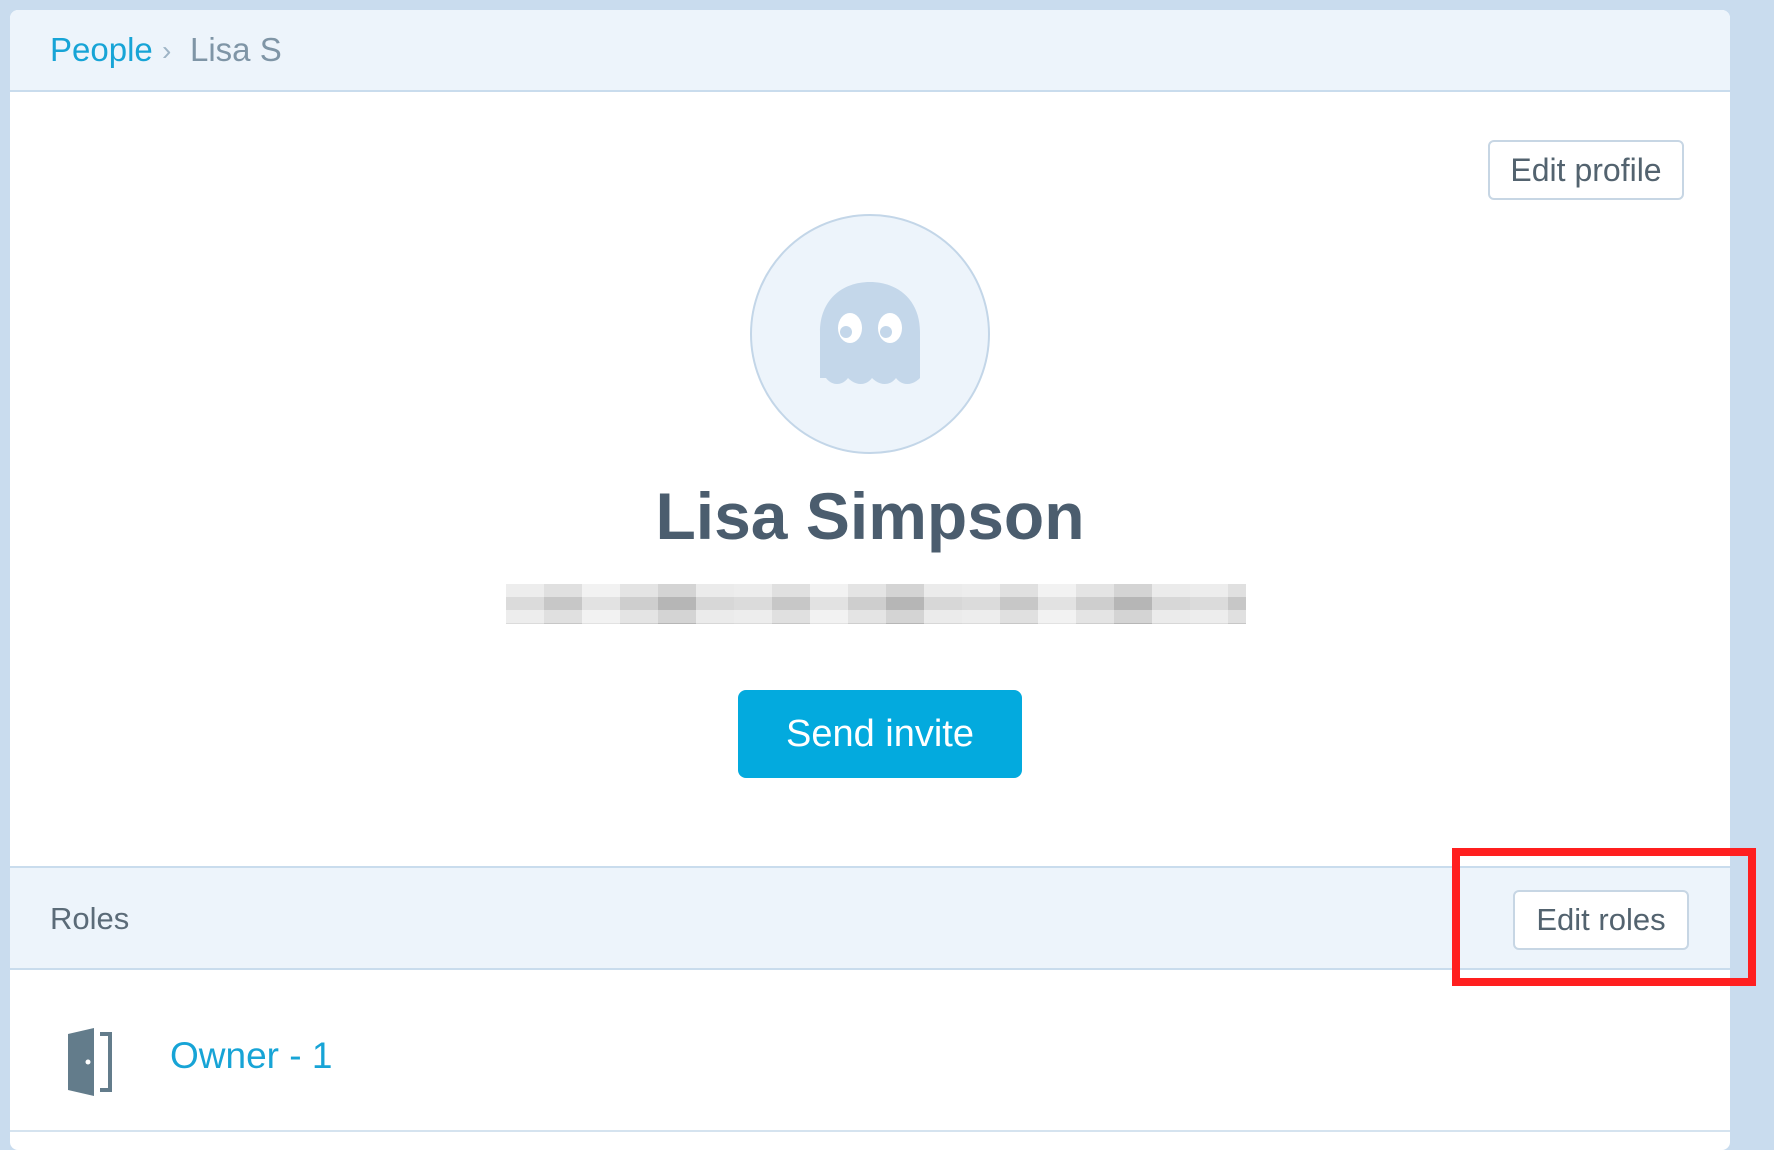 The width and height of the screenshot is (1774, 1150). What do you see at coordinates (876, 604) in the screenshot?
I see `email-redacted` at bounding box center [876, 604].